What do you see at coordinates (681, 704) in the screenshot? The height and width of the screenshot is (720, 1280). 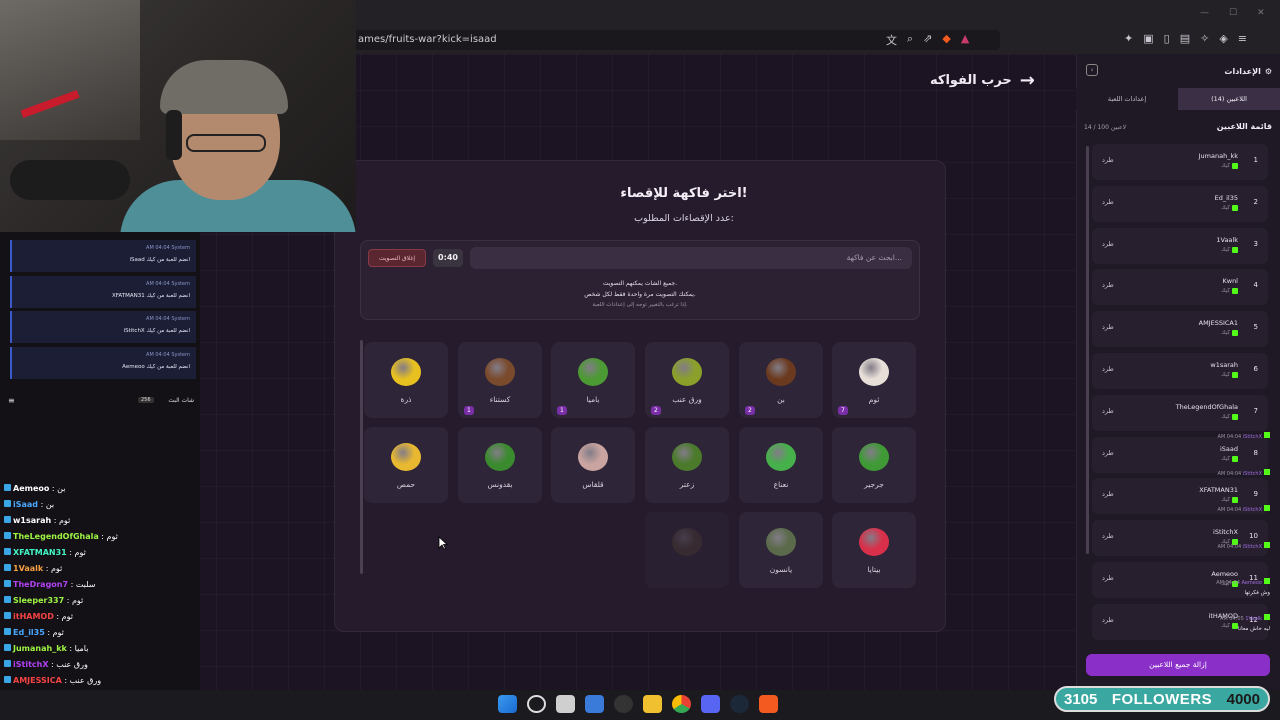 I see `chrome-icon` at bounding box center [681, 704].